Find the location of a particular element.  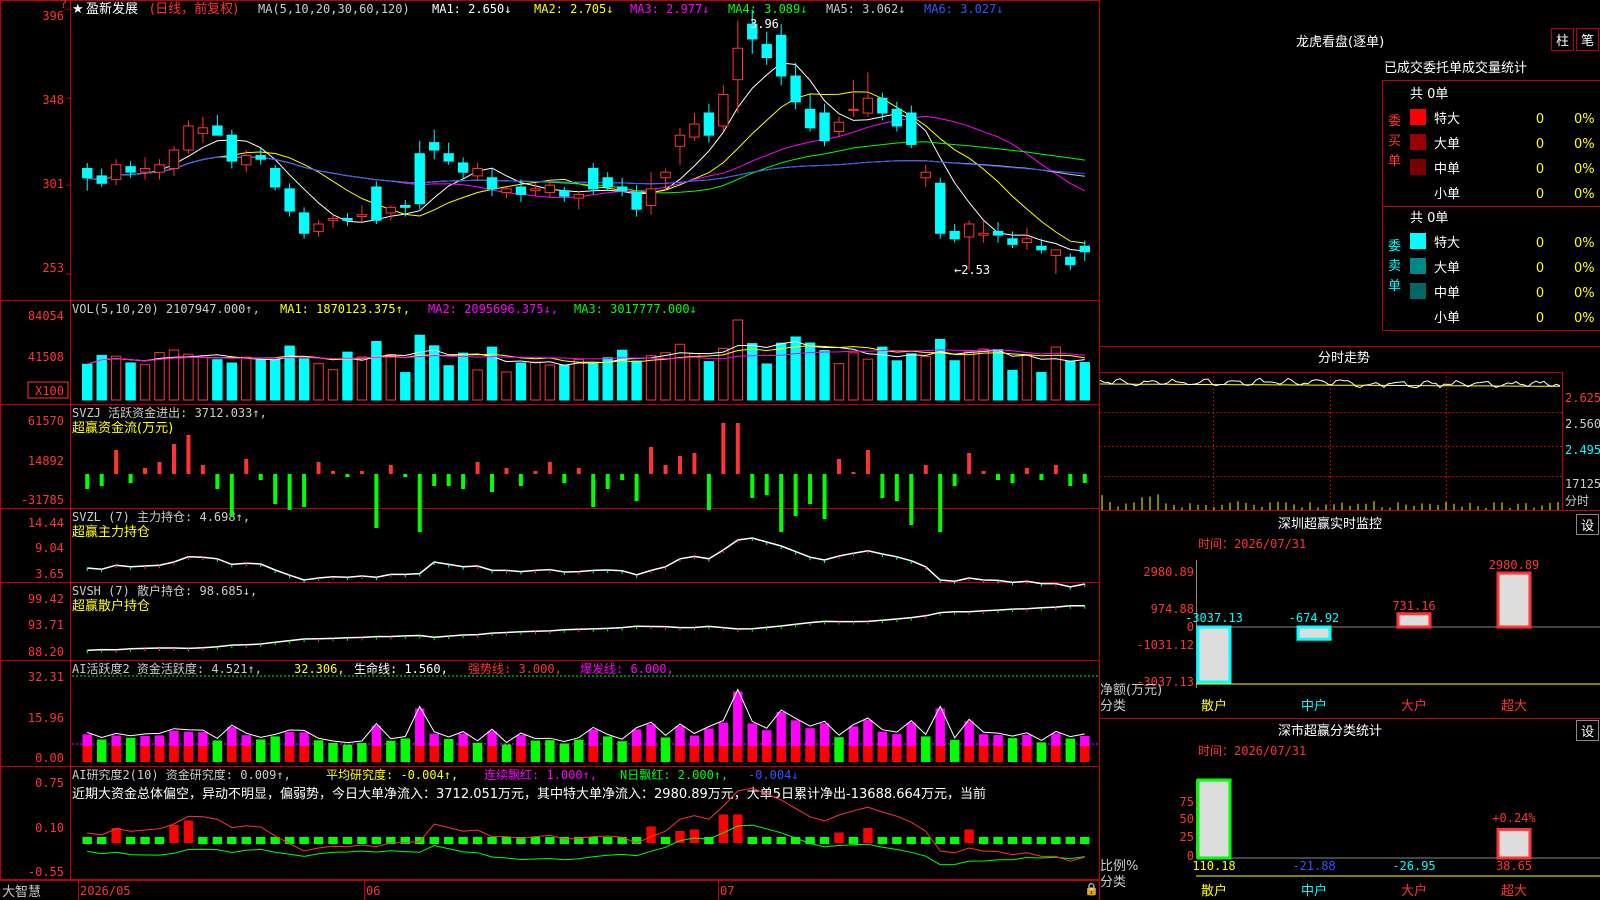

stock-title: 盈新发展 is located at coordinates (112, 9).